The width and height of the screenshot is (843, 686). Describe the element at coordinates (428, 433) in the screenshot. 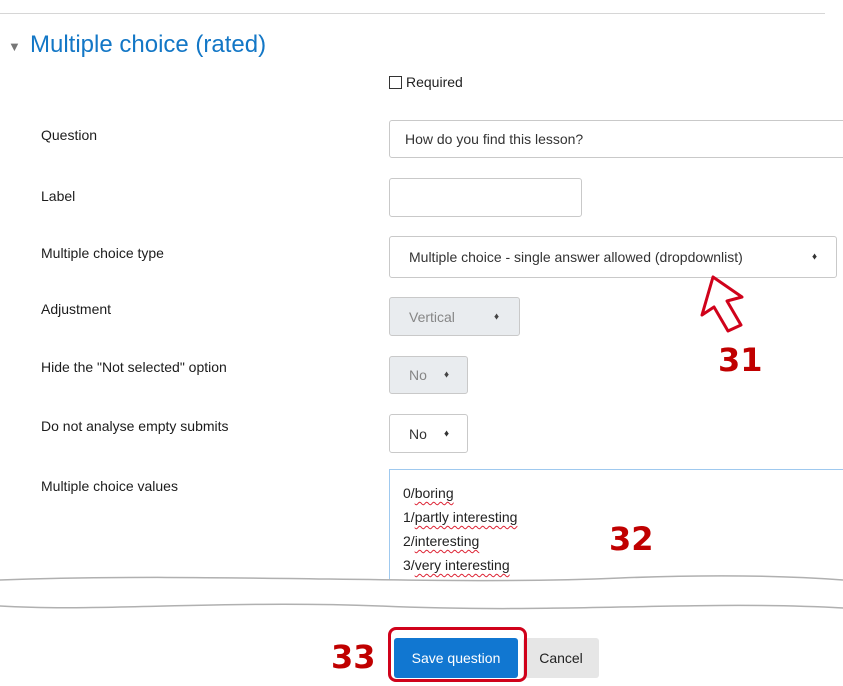

I see `no-analyse-empty-select: No ♦` at that location.